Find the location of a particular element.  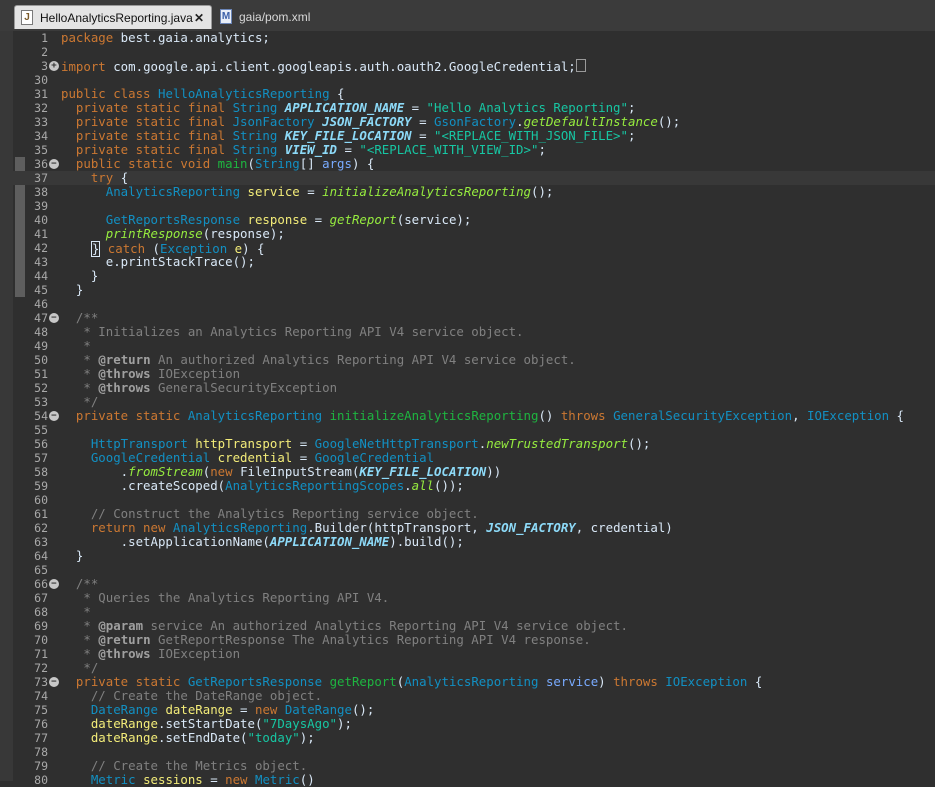

code-line: 44 } is located at coordinates (467, 276).